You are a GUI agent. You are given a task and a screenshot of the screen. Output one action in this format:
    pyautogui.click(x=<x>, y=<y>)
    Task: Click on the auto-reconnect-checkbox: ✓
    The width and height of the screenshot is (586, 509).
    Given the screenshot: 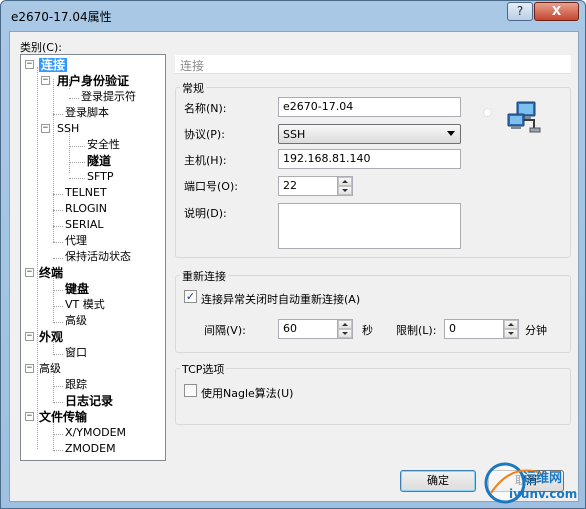 What is the action you would take?
    pyautogui.click(x=190, y=296)
    